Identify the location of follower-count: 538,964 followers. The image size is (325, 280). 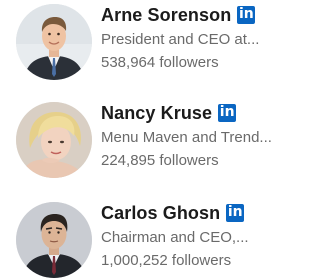
(160, 62).